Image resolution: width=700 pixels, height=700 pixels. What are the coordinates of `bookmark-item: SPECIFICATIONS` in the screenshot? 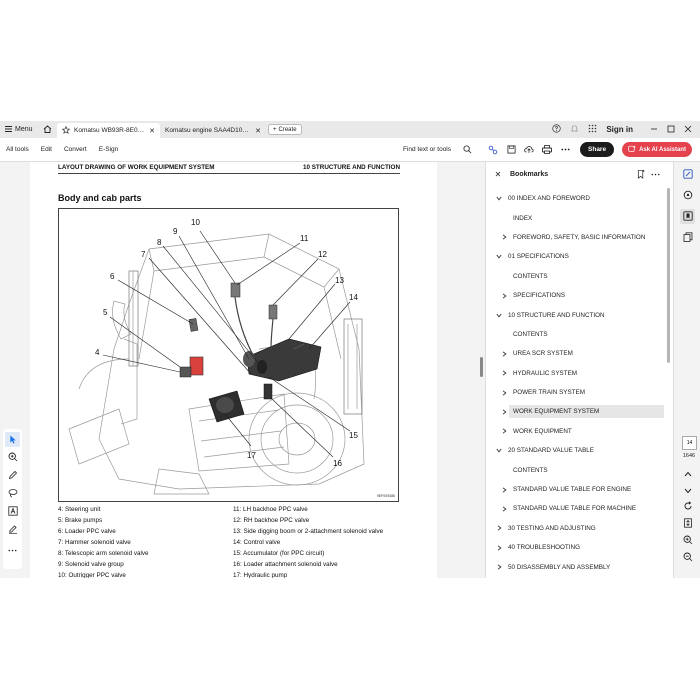 It's located at (575, 295).